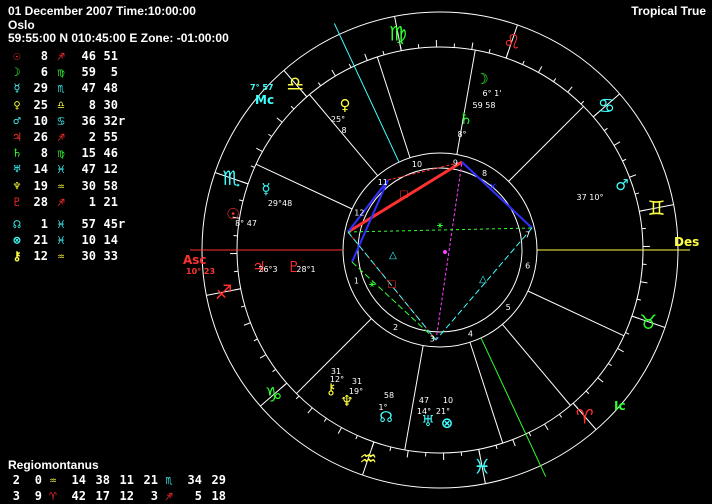 The width and height of the screenshot is (712, 504). Describe the element at coordinates (512, 42) in the screenshot. I see `zodiac-sign-icon: ♌` at that location.